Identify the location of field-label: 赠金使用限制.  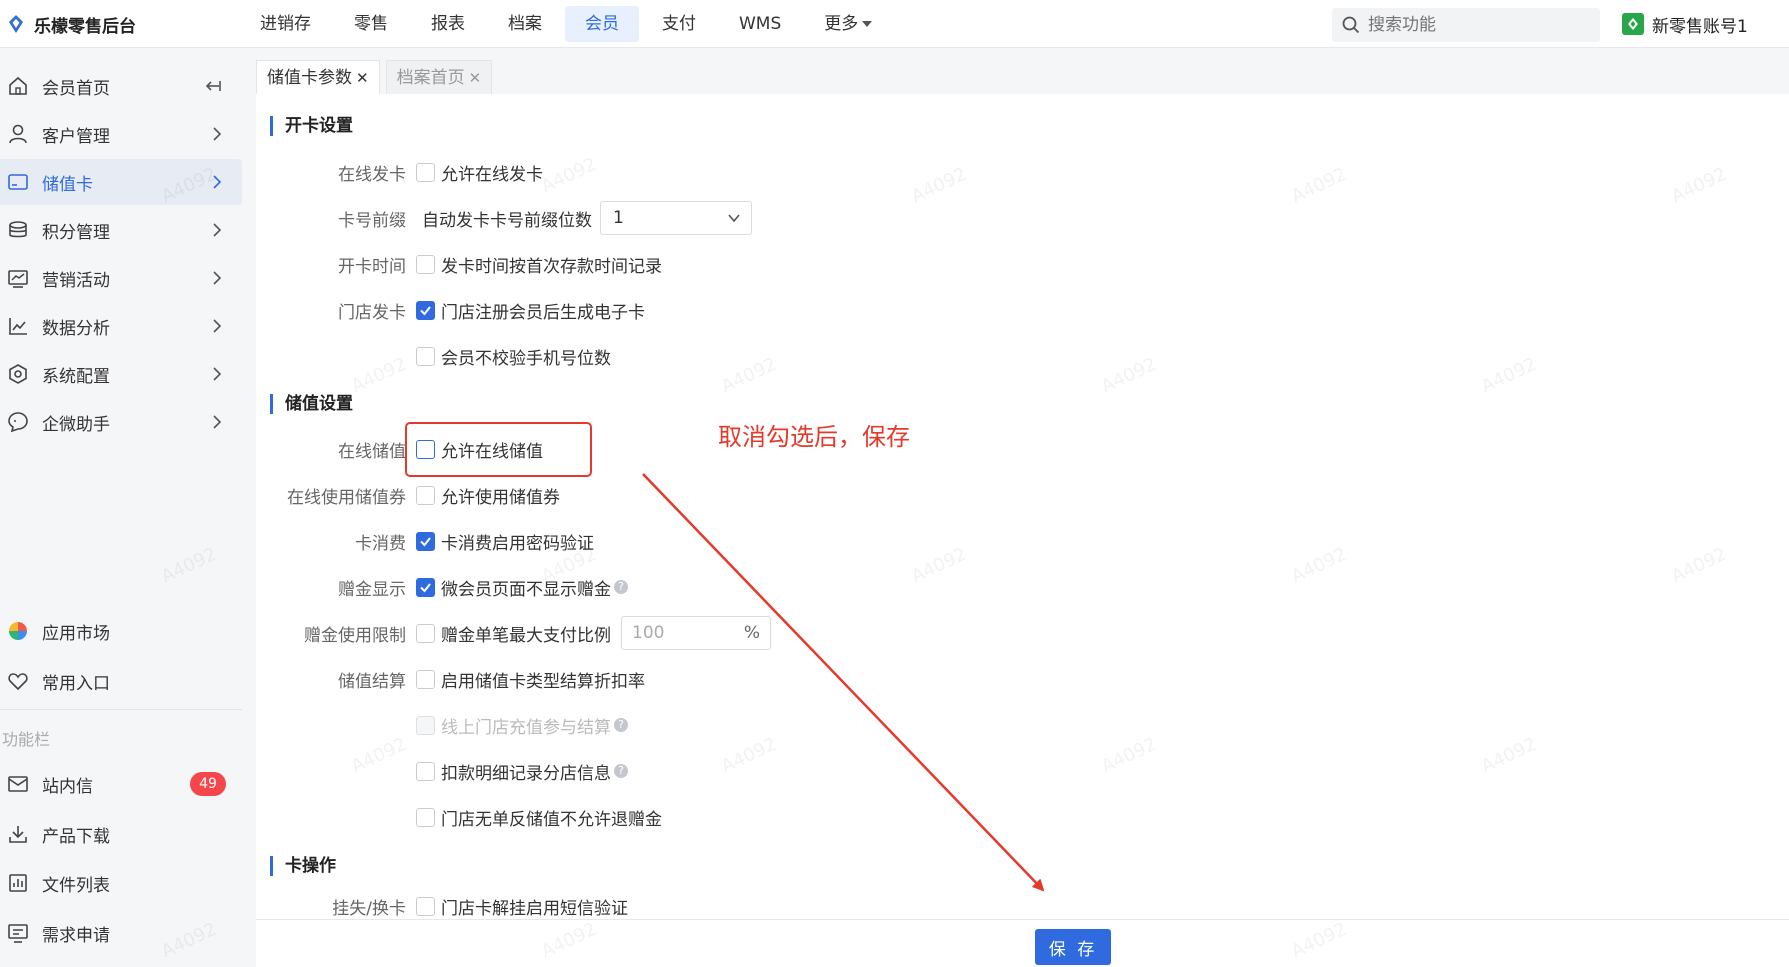
(355, 635).